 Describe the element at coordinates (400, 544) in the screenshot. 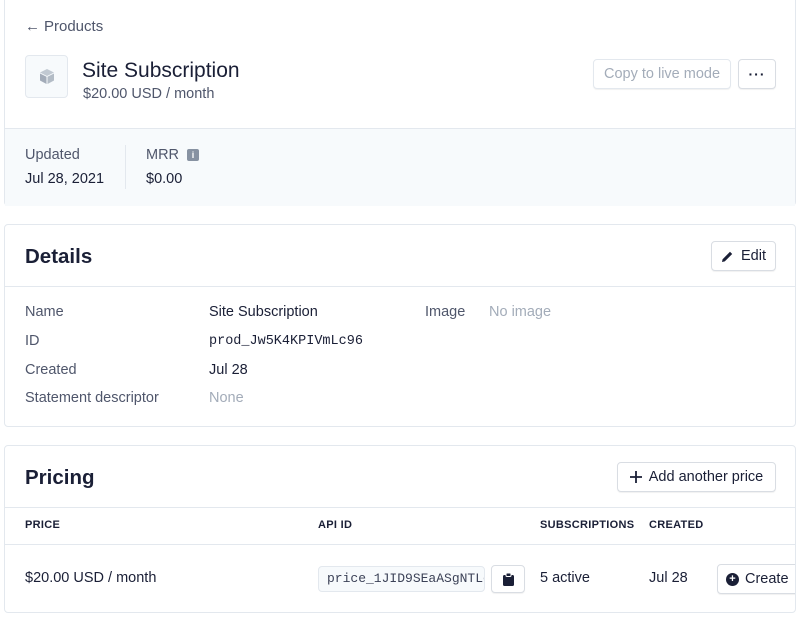

I see `table-header-divider` at that location.